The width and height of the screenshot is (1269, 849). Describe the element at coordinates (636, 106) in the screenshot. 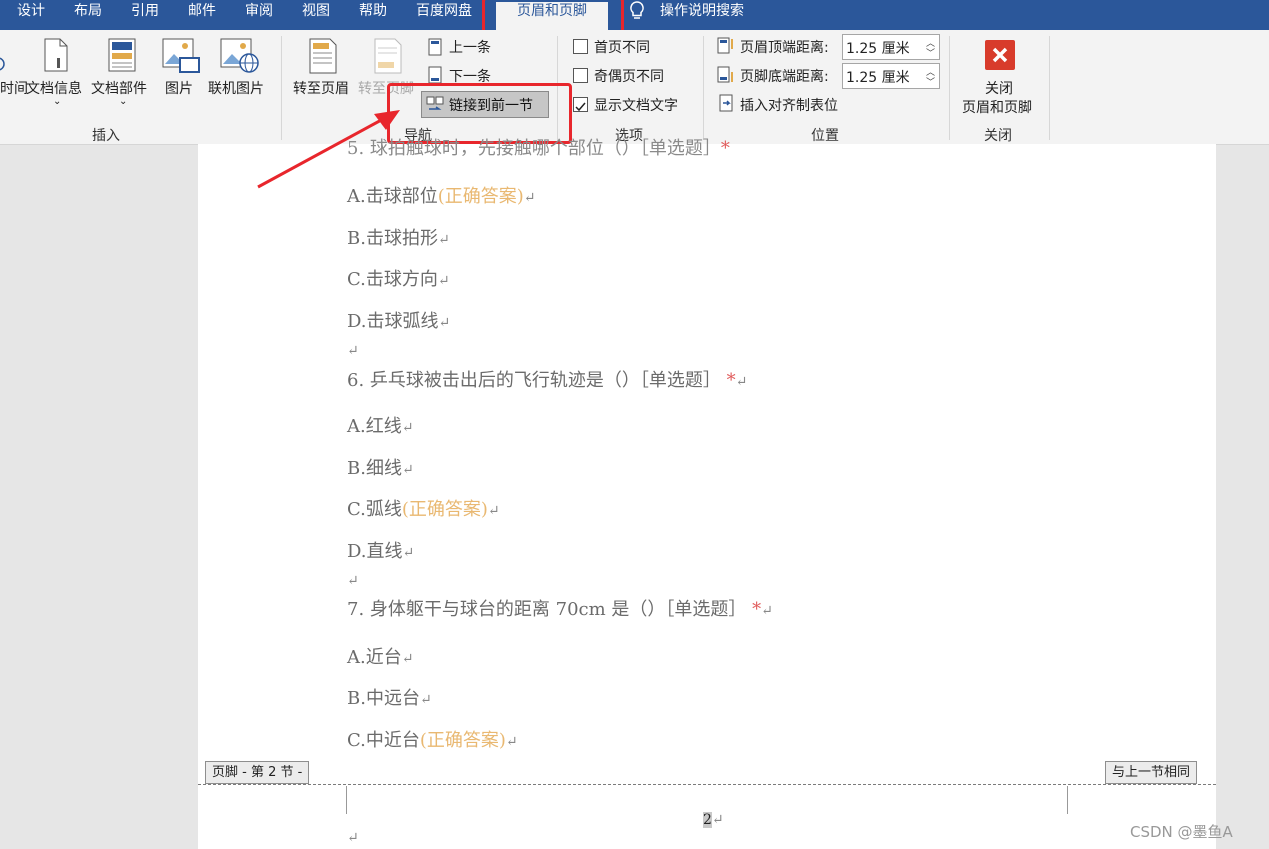

I see `show-document-text-label: 显示文档文字` at that location.